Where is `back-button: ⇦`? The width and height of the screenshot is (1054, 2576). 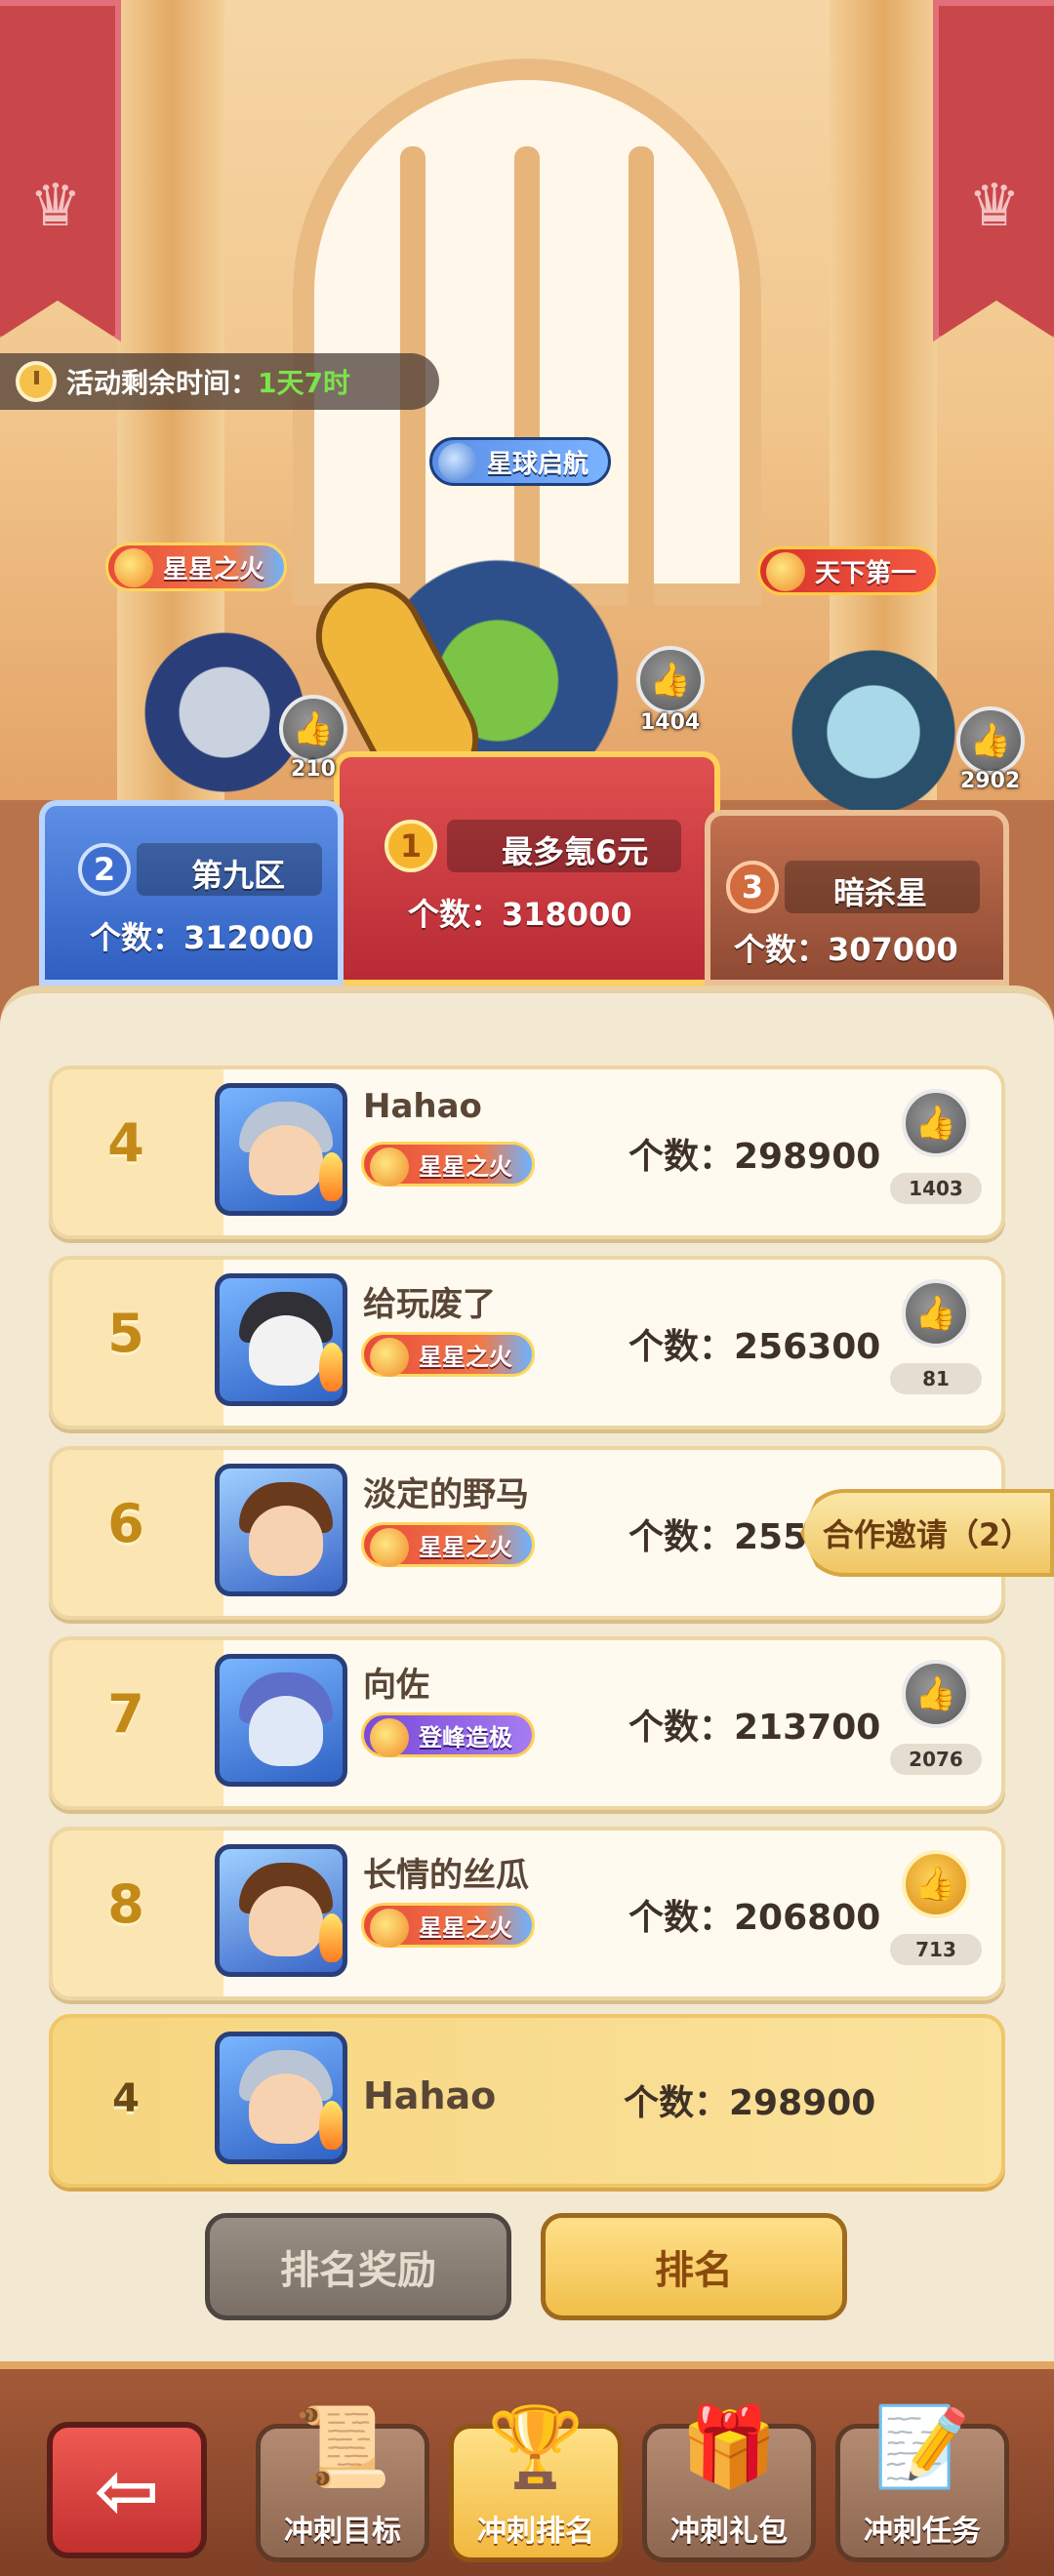 back-button: ⇦ is located at coordinates (127, 2490).